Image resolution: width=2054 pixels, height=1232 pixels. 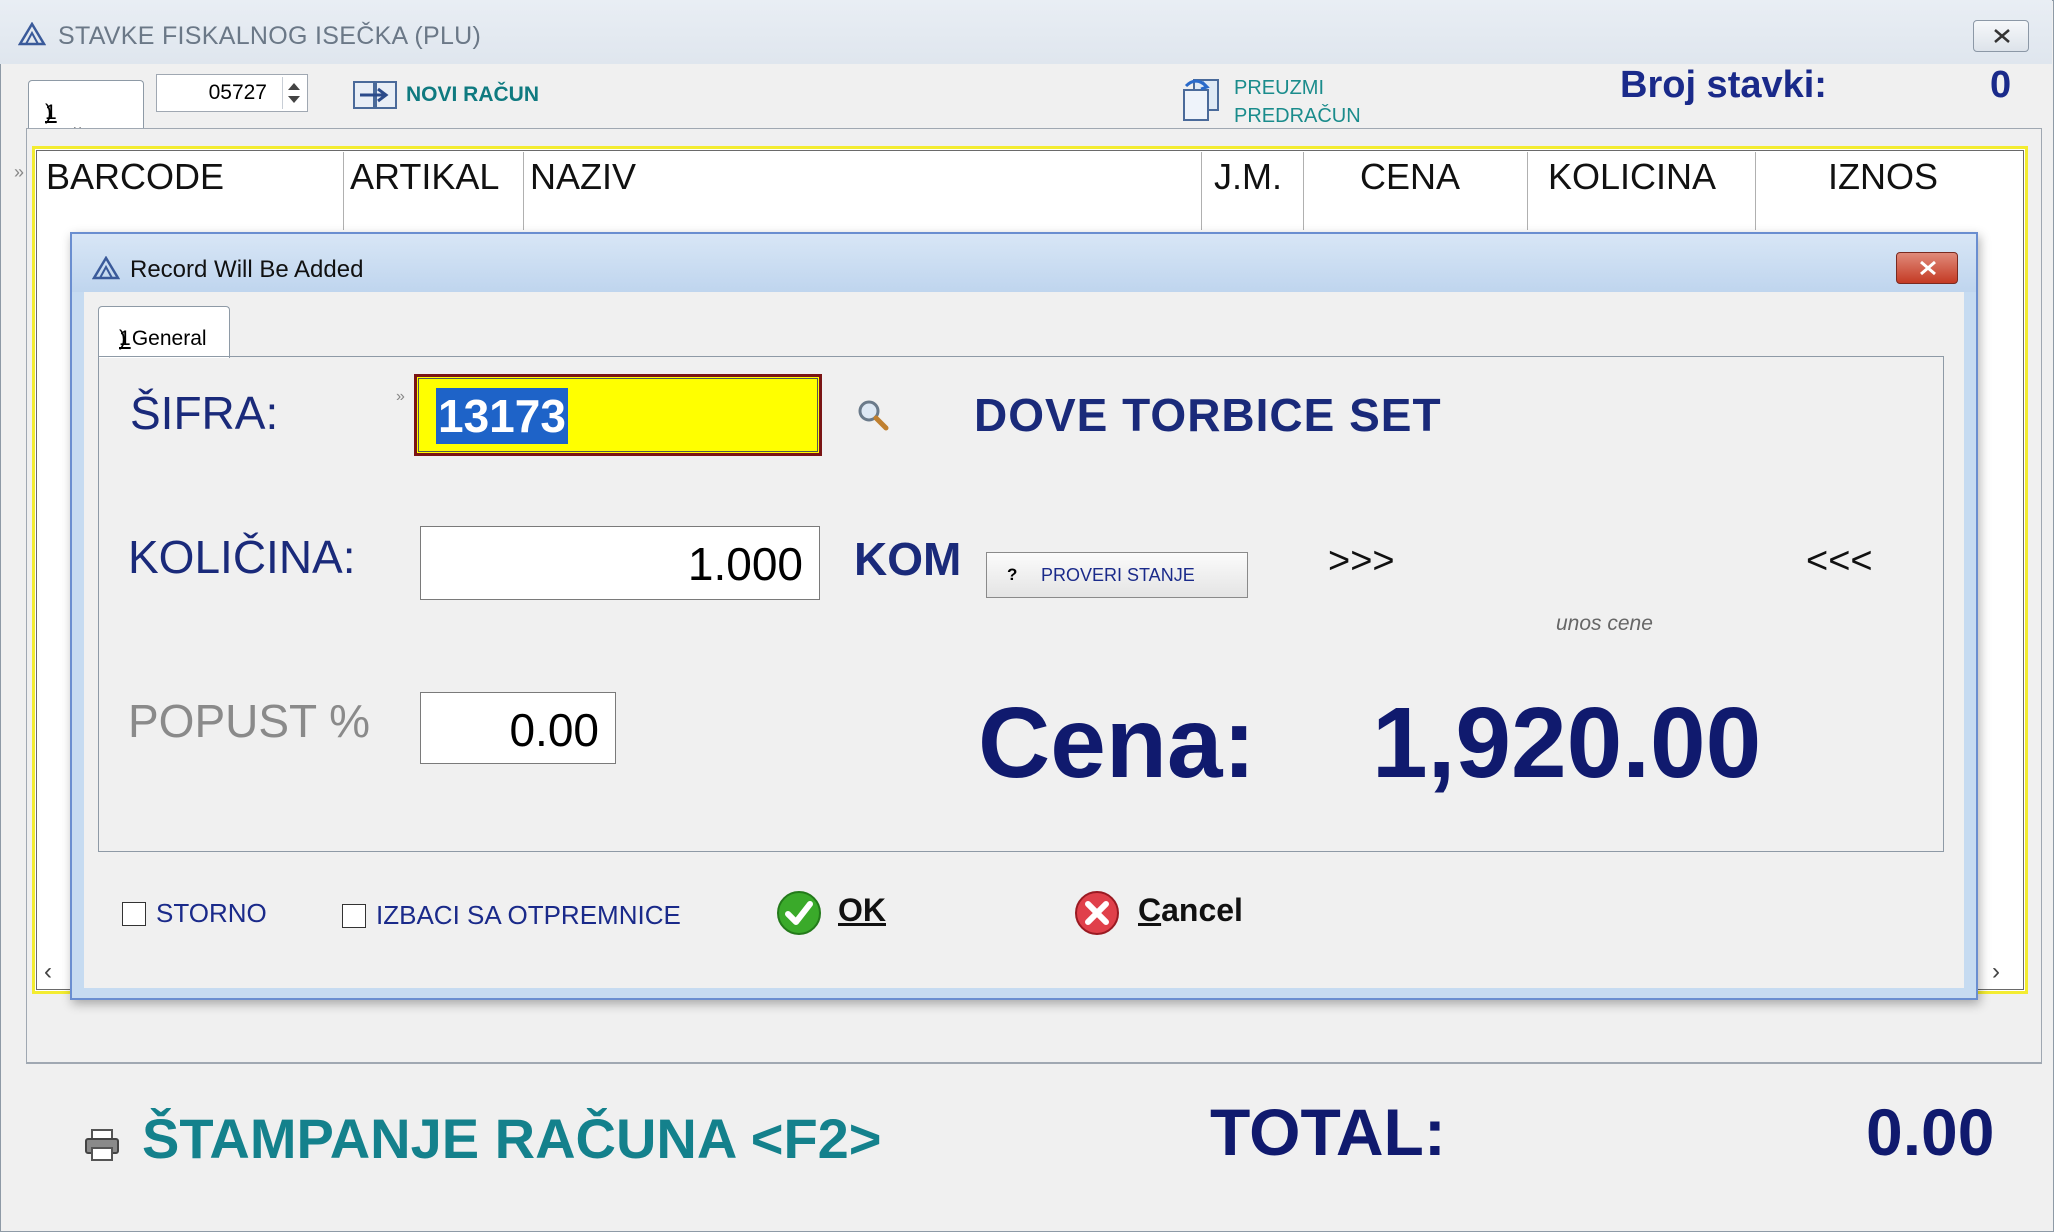 I want to click on cancel-label-rest: ancel, so click(x=1202, y=910).